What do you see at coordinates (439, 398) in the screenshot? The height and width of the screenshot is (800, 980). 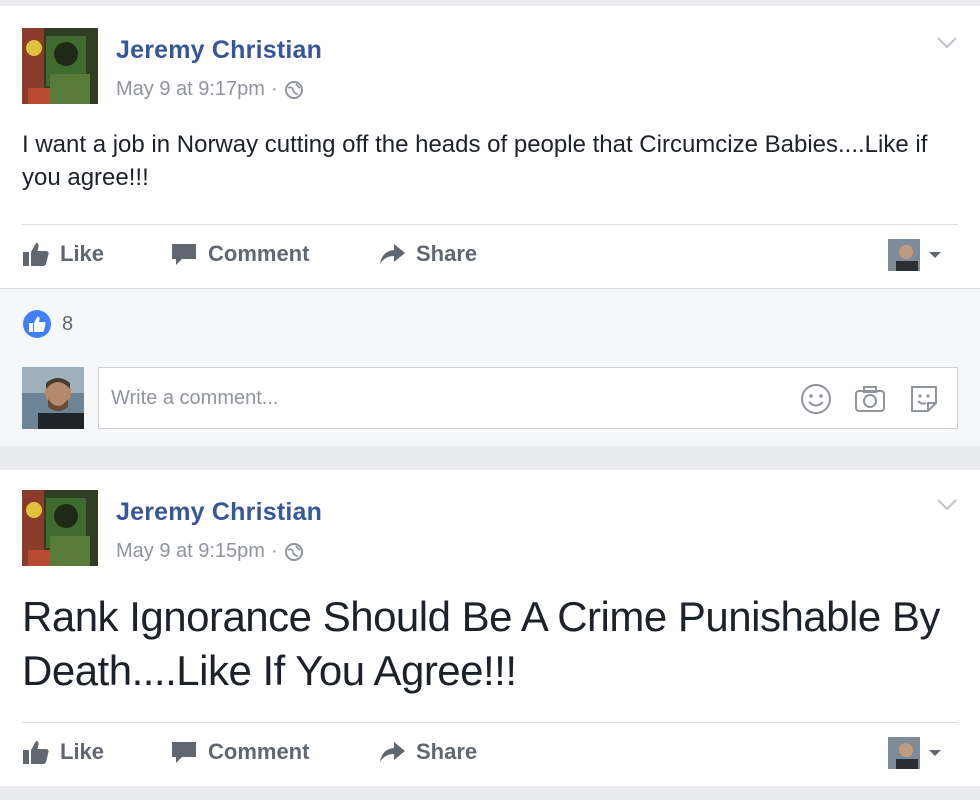 I see `comment-input` at bounding box center [439, 398].